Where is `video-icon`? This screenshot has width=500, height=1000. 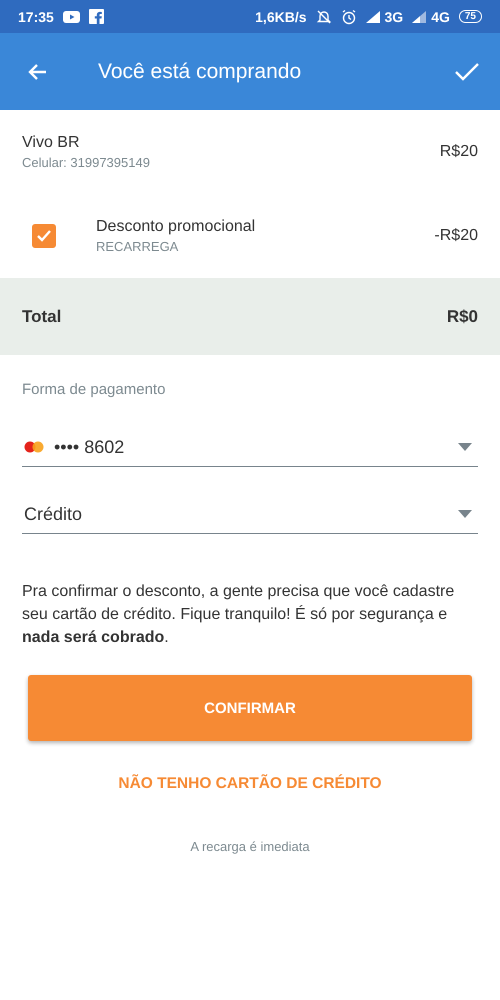 video-icon is located at coordinates (71, 16).